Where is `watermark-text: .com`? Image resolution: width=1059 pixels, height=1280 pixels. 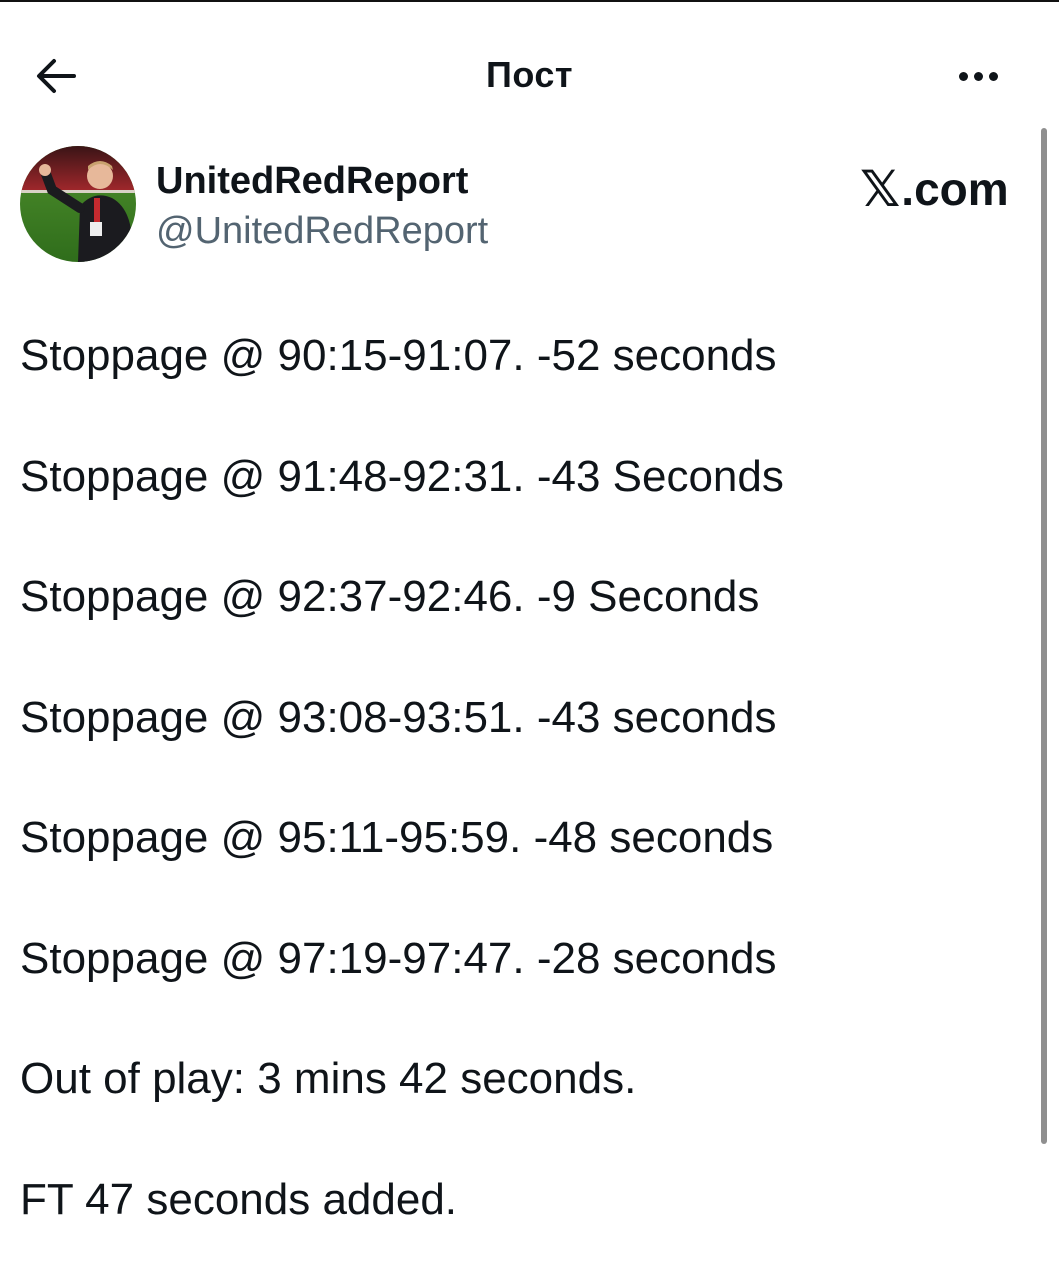
watermark-text: .com is located at coordinates (955, 189).